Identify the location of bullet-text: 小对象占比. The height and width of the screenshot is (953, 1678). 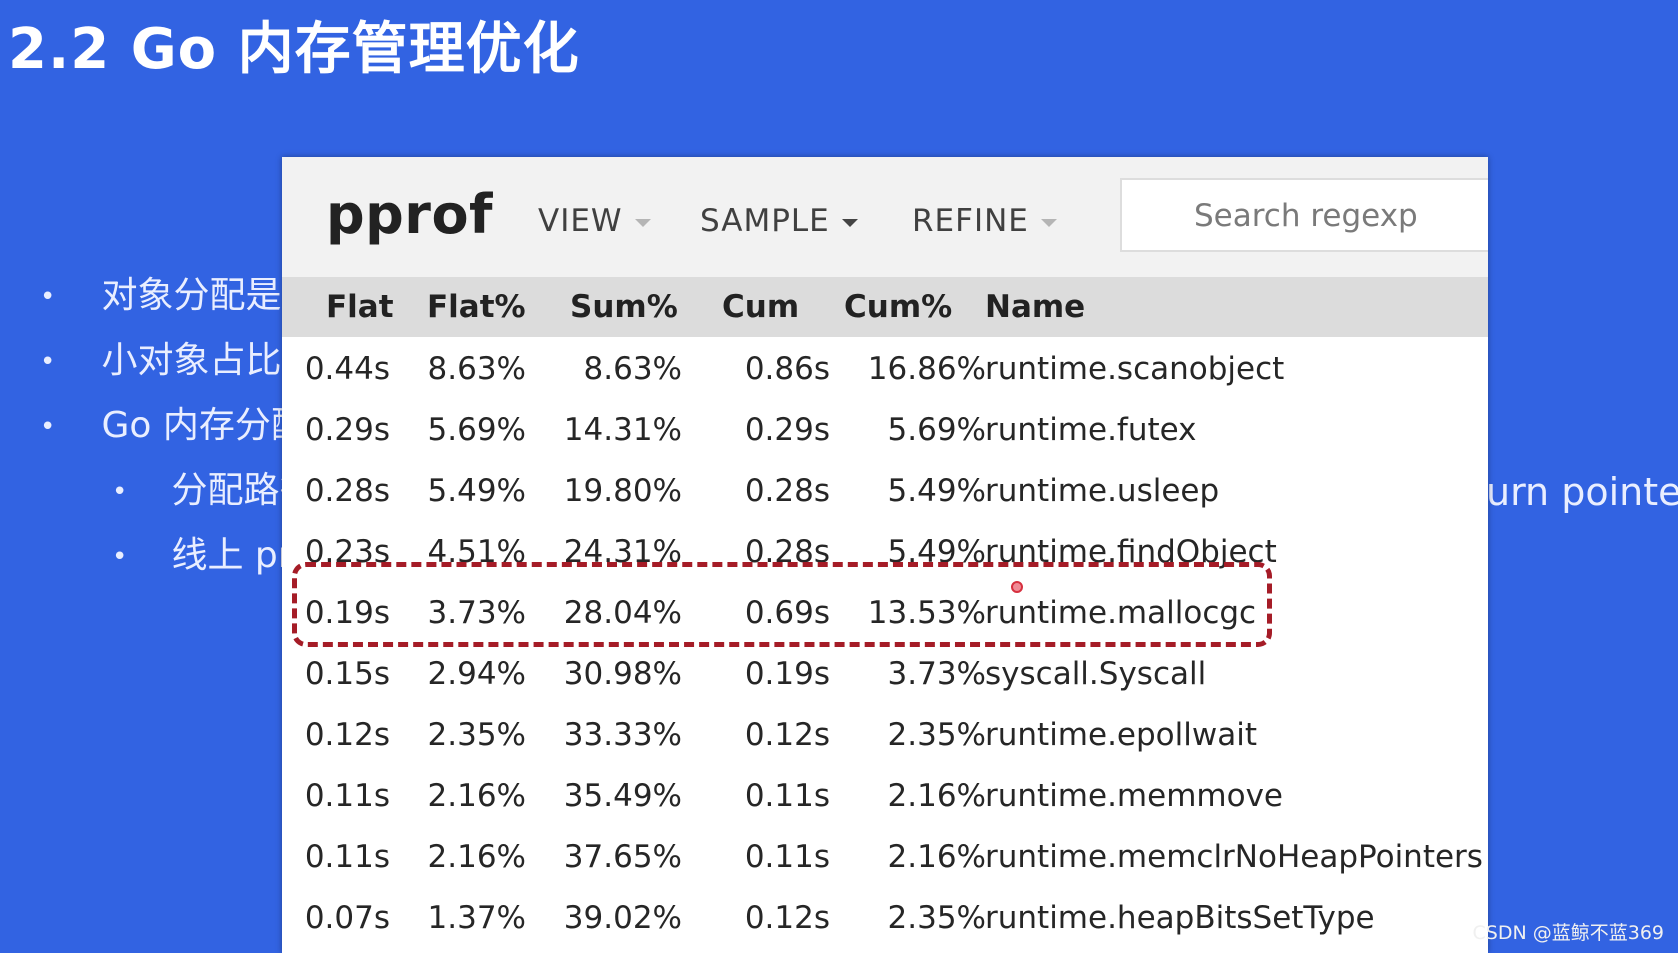
(191, 360).